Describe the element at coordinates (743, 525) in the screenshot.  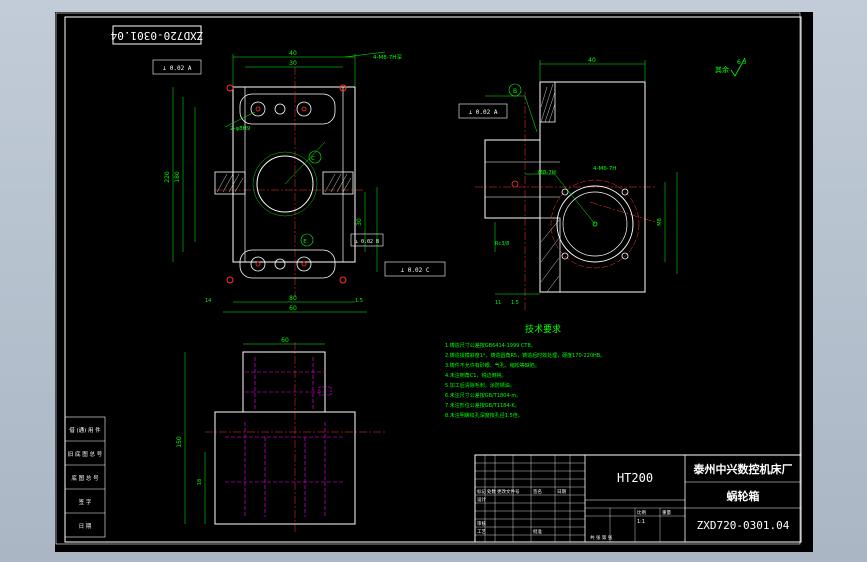
I see `drawing-number: ZXD720-0301.04` at that location.